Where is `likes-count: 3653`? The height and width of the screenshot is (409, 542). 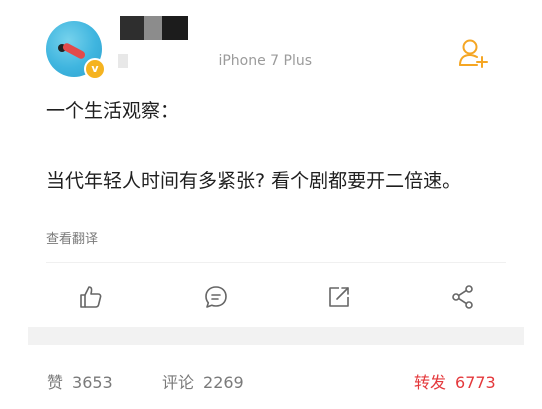
likes-count: 3653 is located at coordinates (92, 382).